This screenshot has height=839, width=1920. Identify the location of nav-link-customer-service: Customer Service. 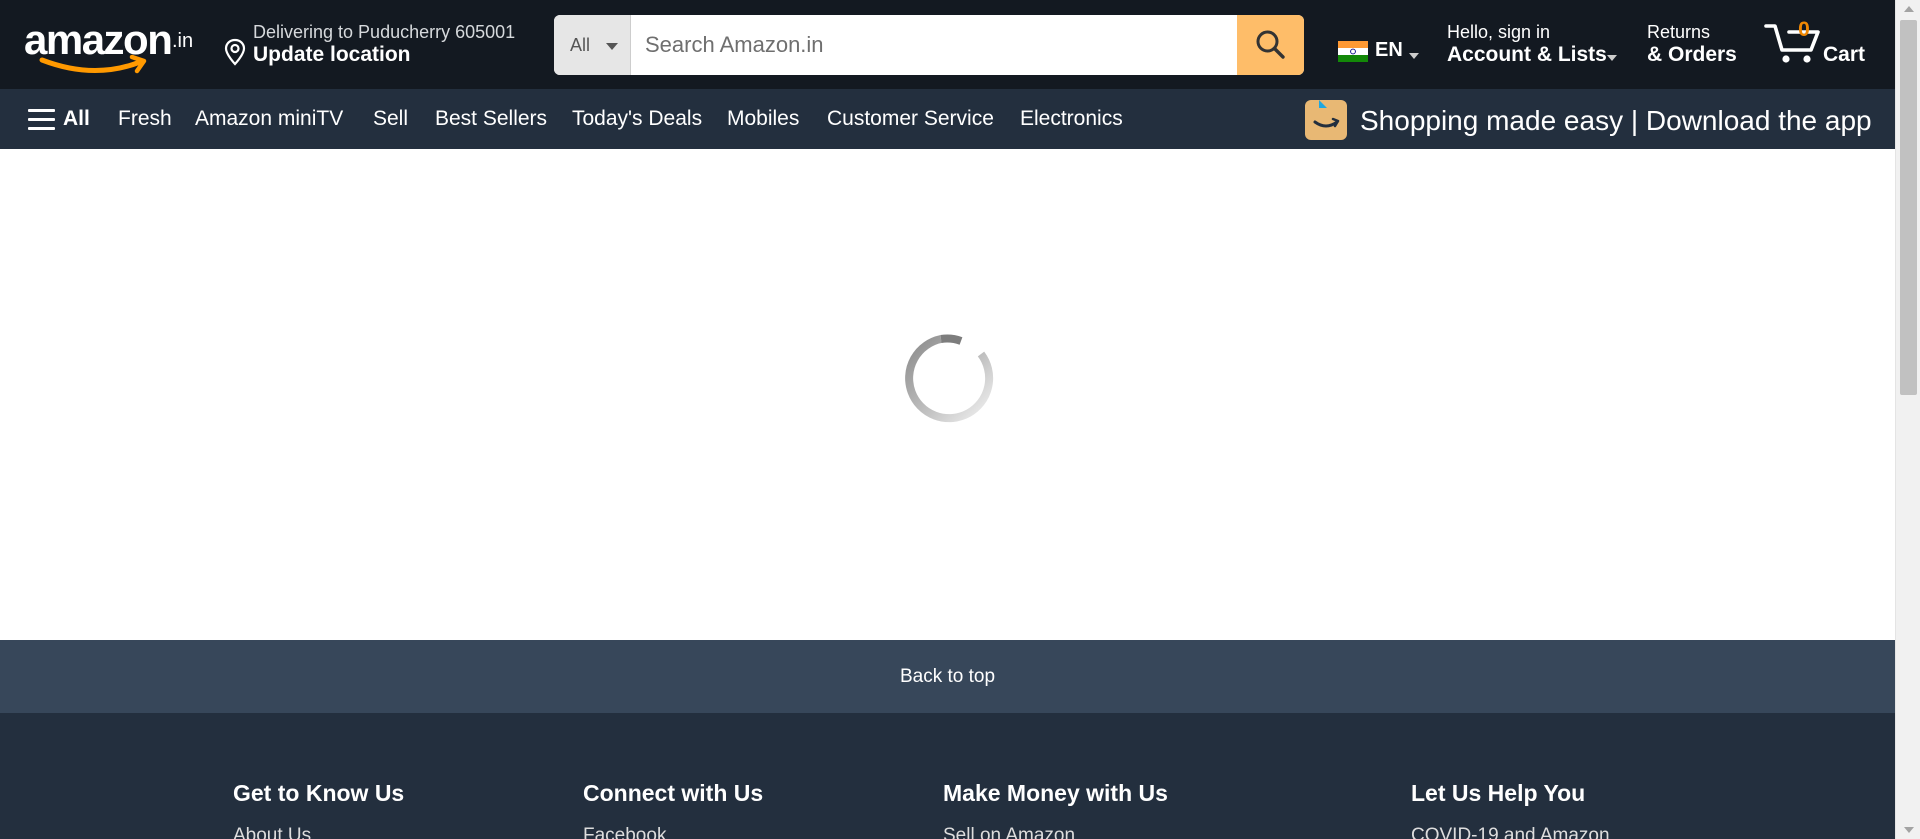
(910, 119).